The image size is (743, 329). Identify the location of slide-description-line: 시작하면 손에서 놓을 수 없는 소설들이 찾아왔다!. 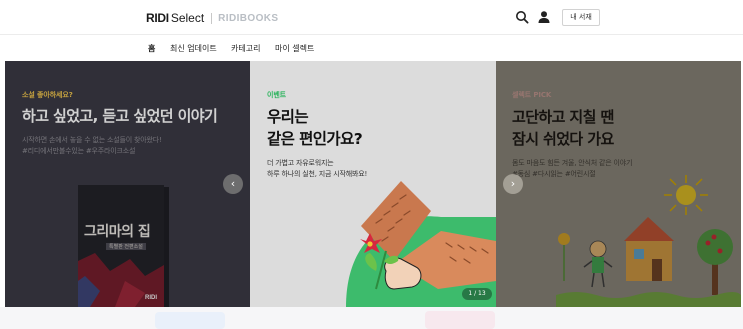
(92, 140).